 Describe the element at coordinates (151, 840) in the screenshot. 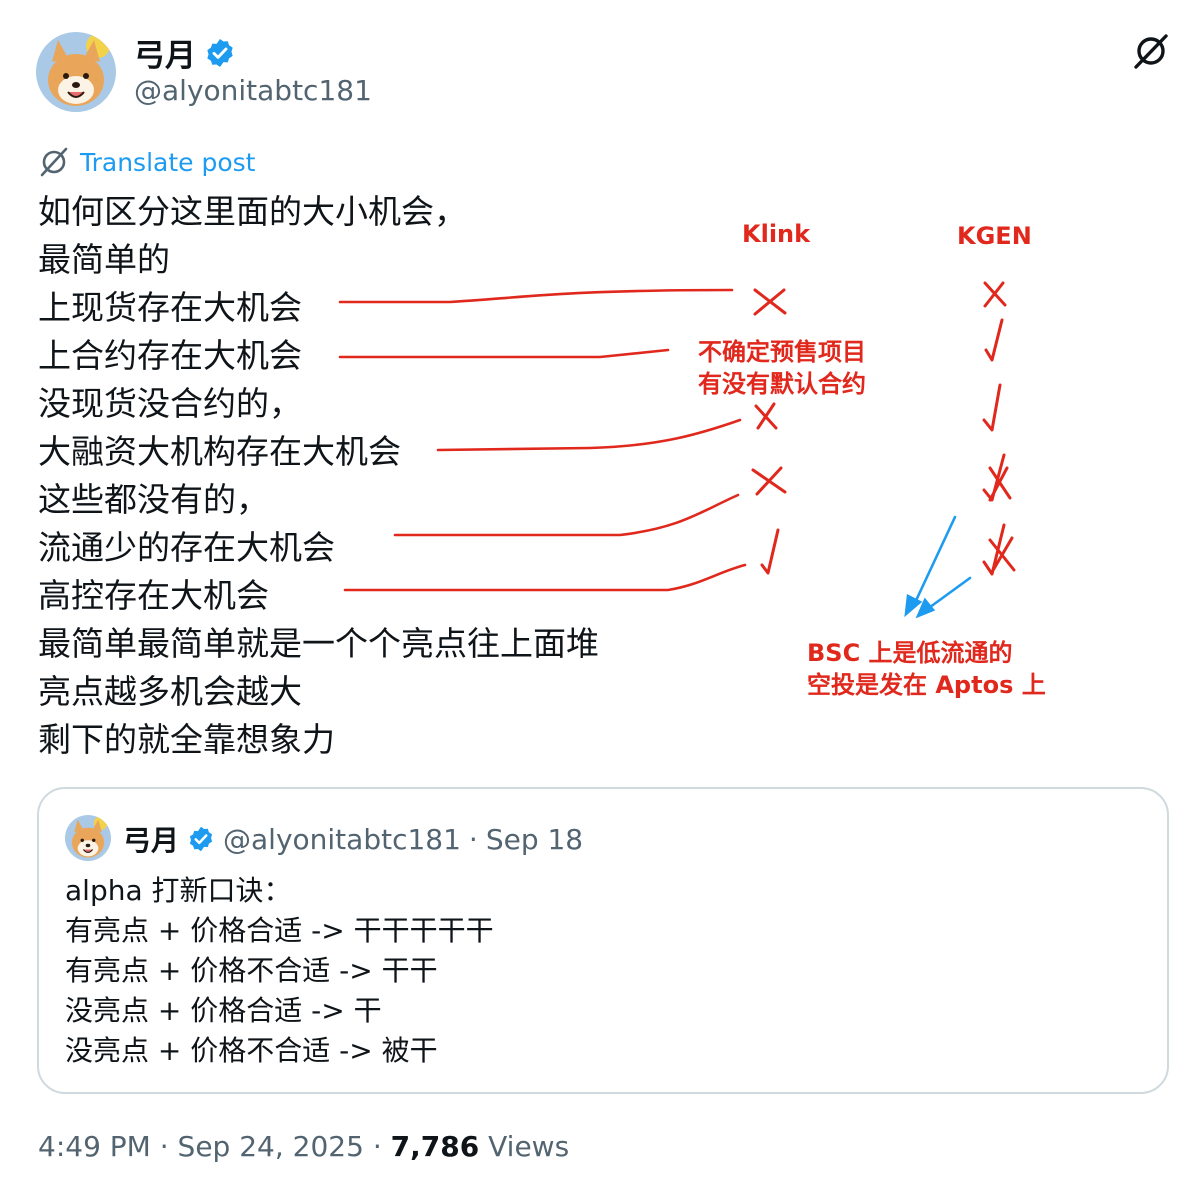

I see `quoted-author-name: 弓月` at that location.